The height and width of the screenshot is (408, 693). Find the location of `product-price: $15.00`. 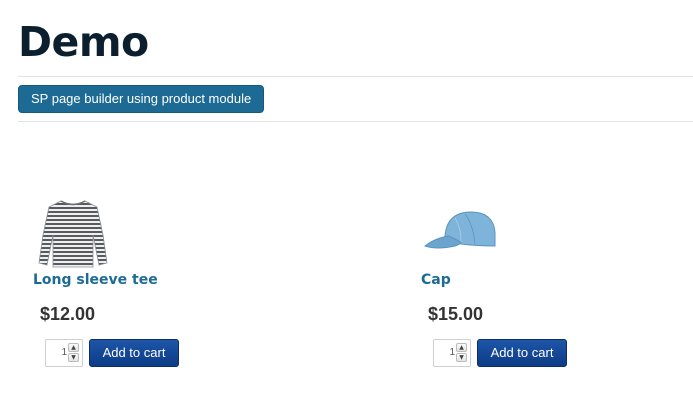

product-price: $15.00 is located at coordinates (455, 314).